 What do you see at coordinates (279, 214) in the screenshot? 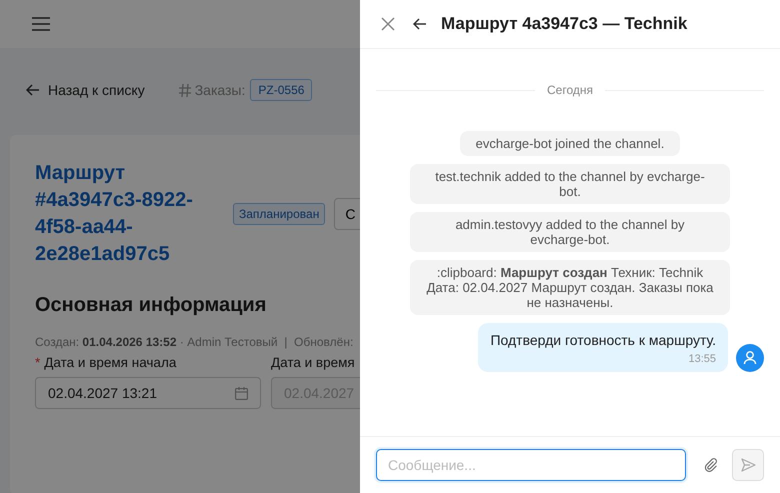
I see `status-badge: Запланирован` at bounding box center [279, 214].